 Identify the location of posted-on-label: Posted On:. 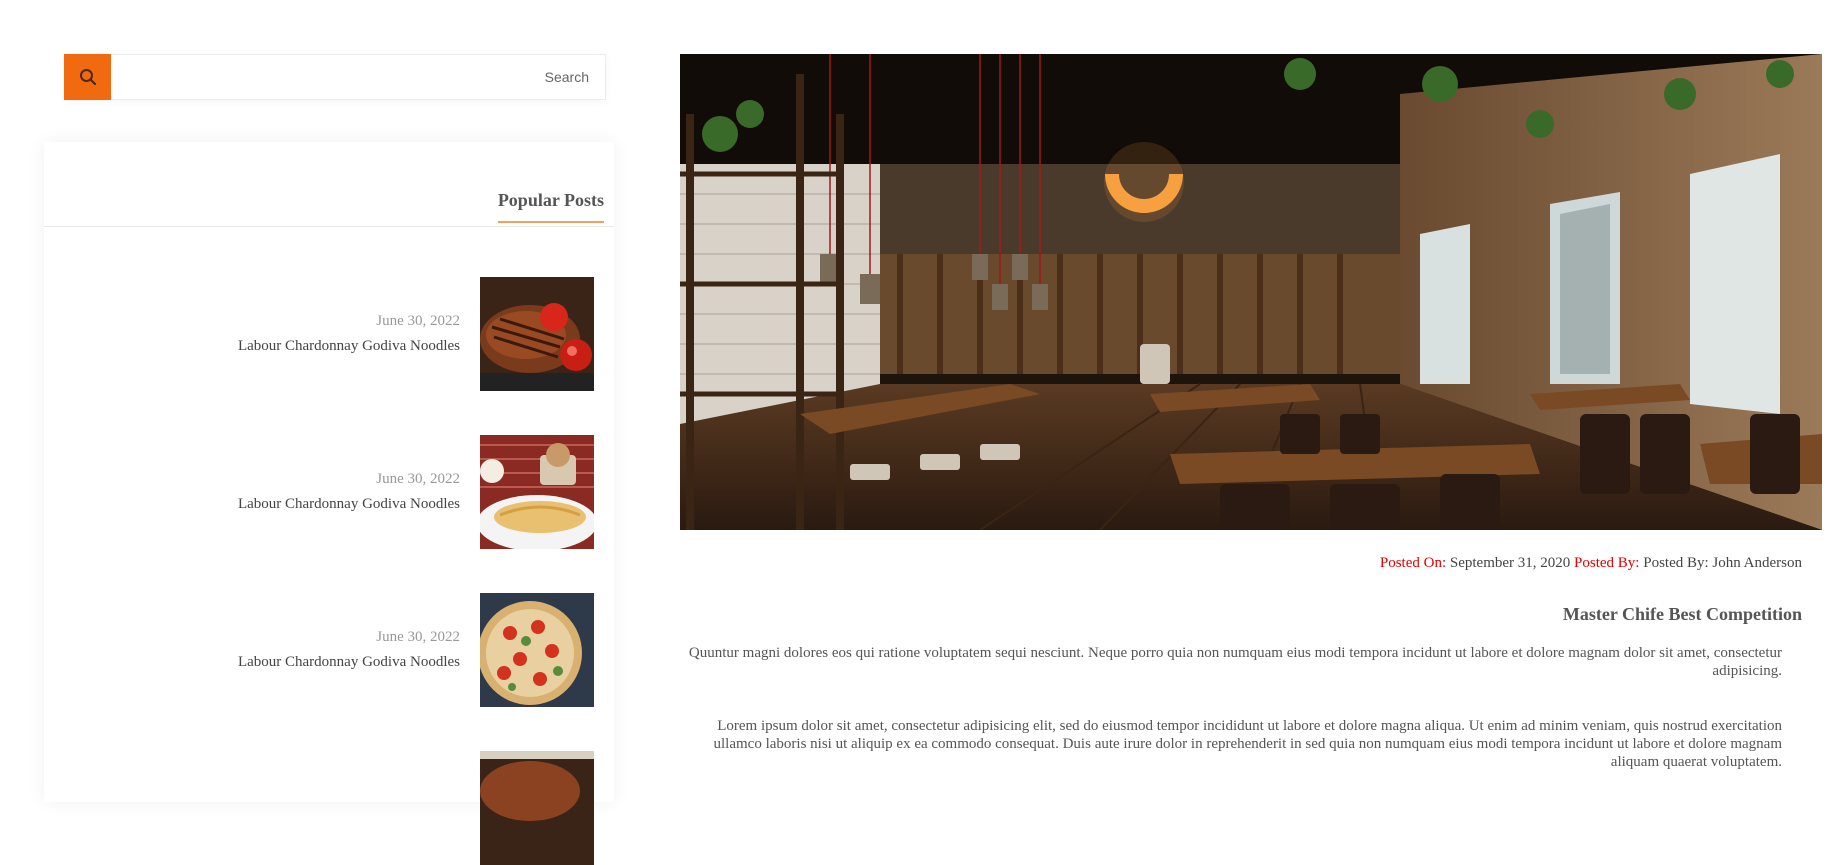
(1413, 563).